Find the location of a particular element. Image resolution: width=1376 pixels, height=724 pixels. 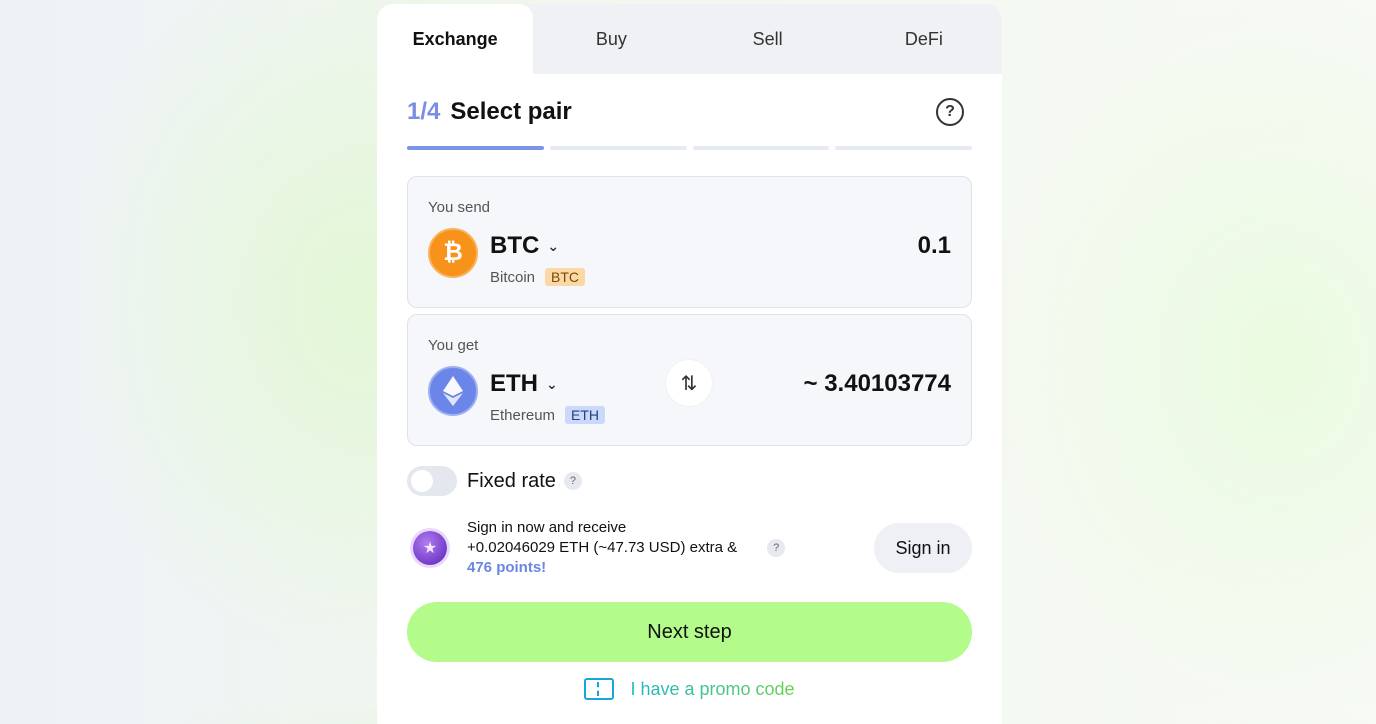

fixed-rate-toggle is located at coordinates (432, 481).